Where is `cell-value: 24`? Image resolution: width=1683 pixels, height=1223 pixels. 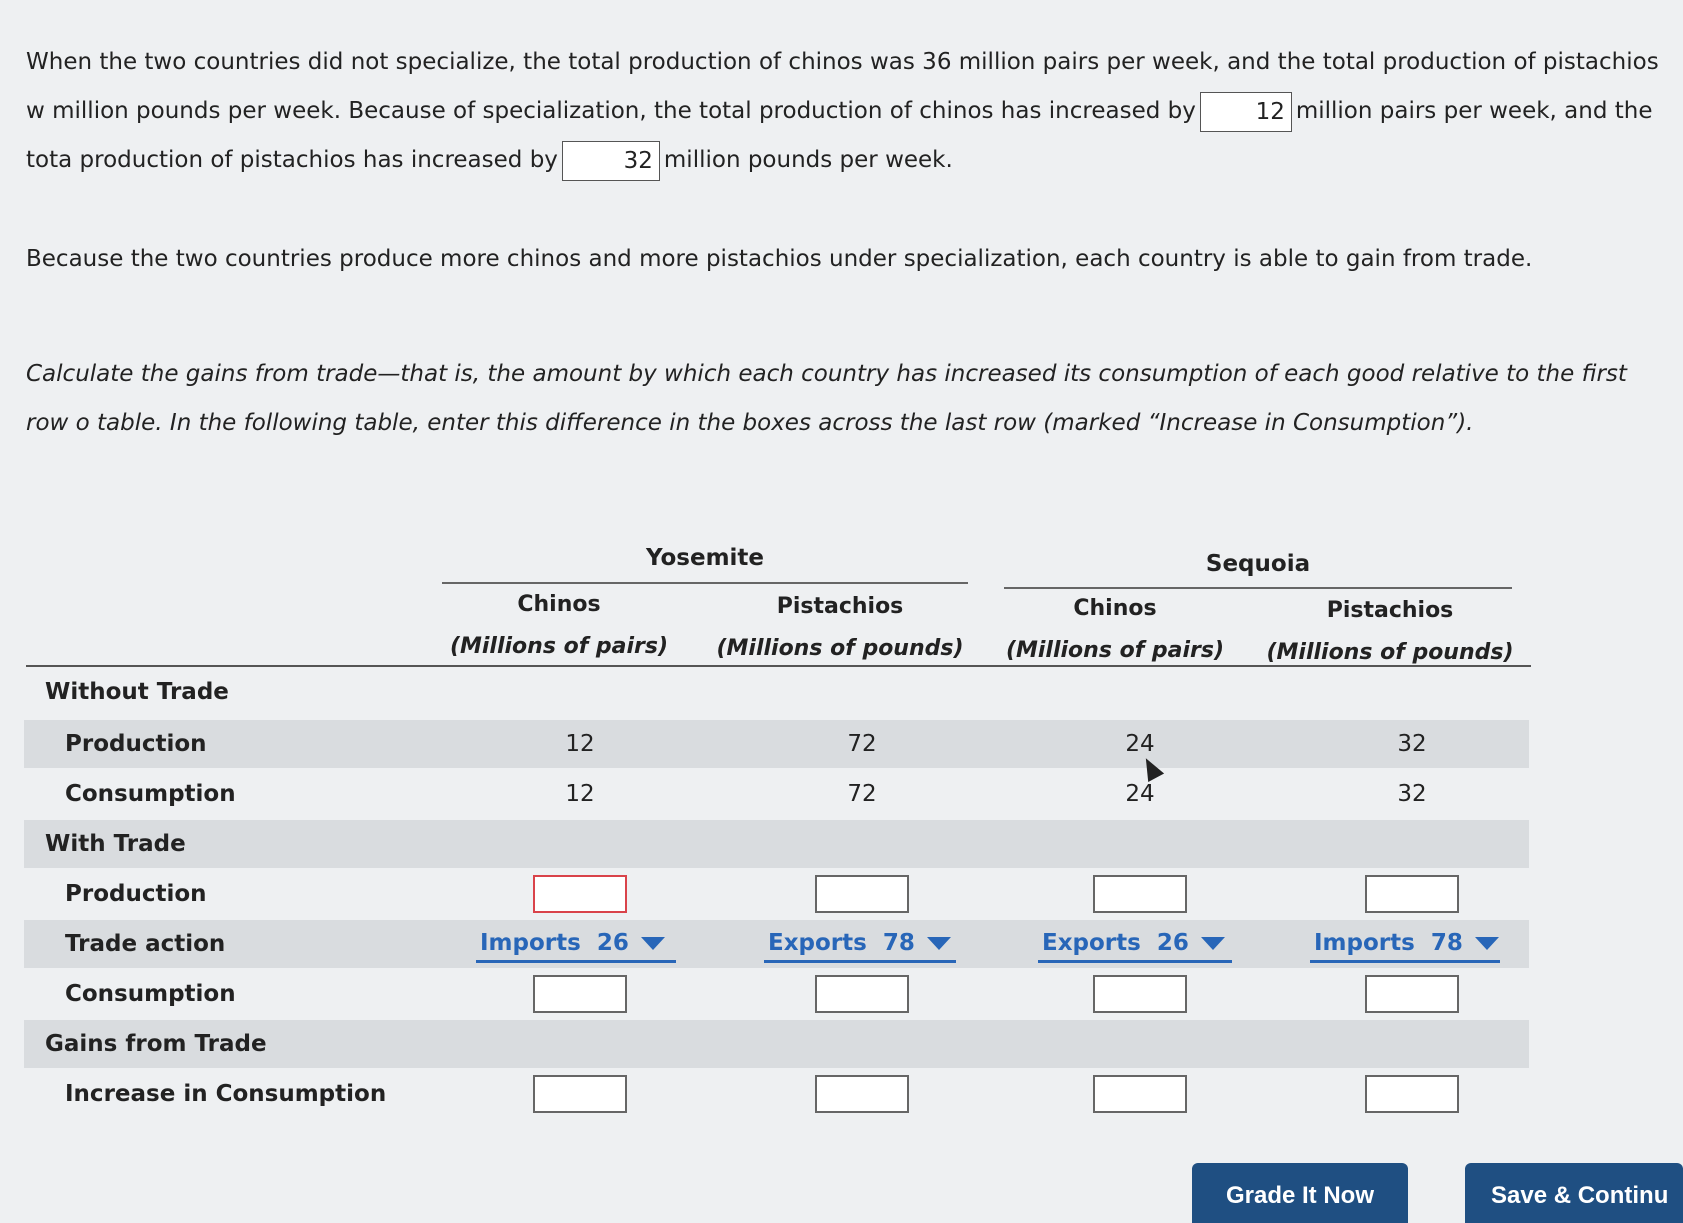
cell-value: 24 is located at coordinates (1140, 794).